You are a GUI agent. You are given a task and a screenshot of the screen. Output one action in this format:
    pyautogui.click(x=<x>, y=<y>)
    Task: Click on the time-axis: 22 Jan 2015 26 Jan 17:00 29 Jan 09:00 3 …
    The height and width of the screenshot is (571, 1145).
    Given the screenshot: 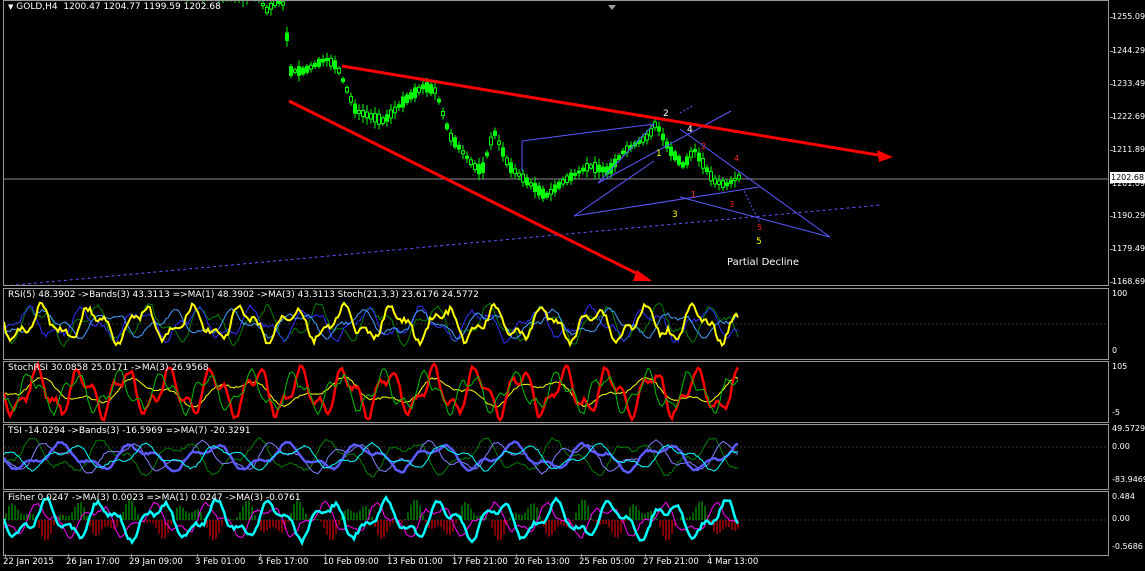 What is the action you would take?
    pyautogui.click(x=572, y=562)
    